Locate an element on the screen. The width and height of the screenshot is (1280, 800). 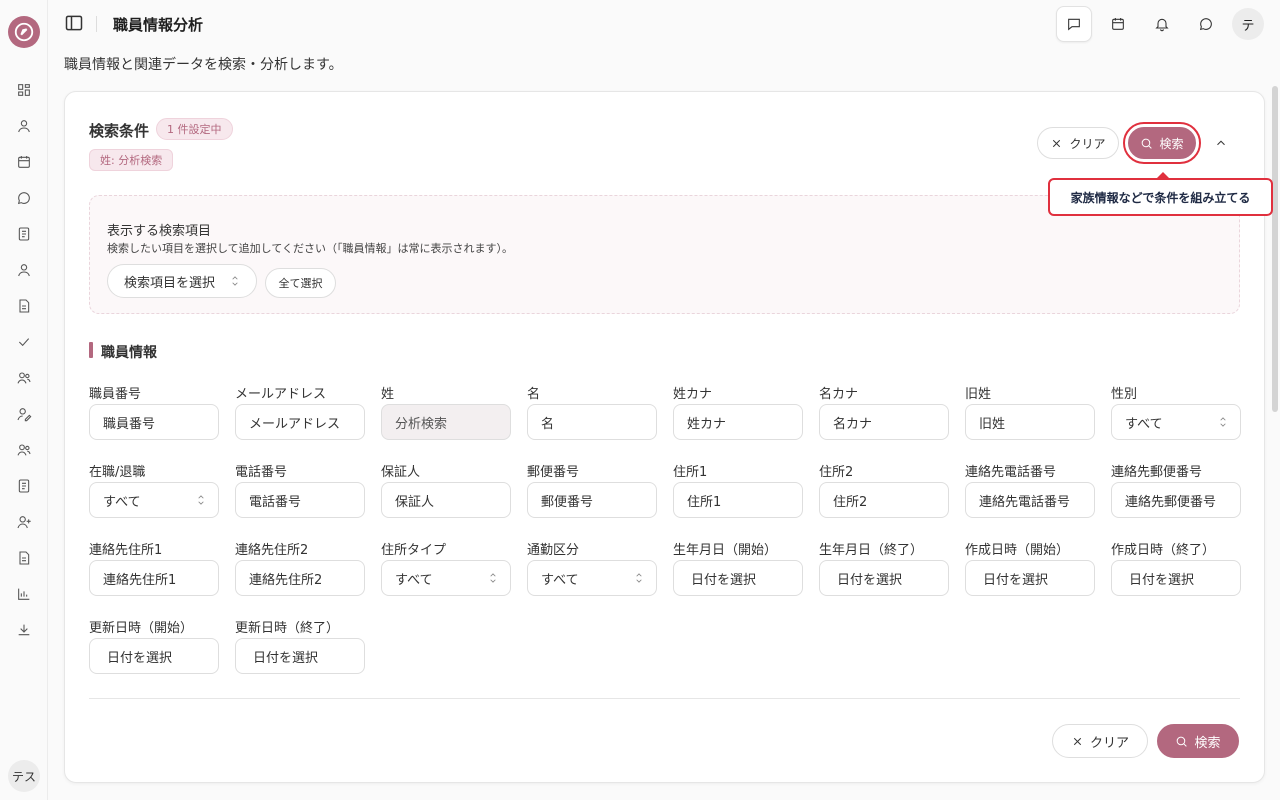
text-input: 連絡先電話番号 is located at coordinates (1030, 500).